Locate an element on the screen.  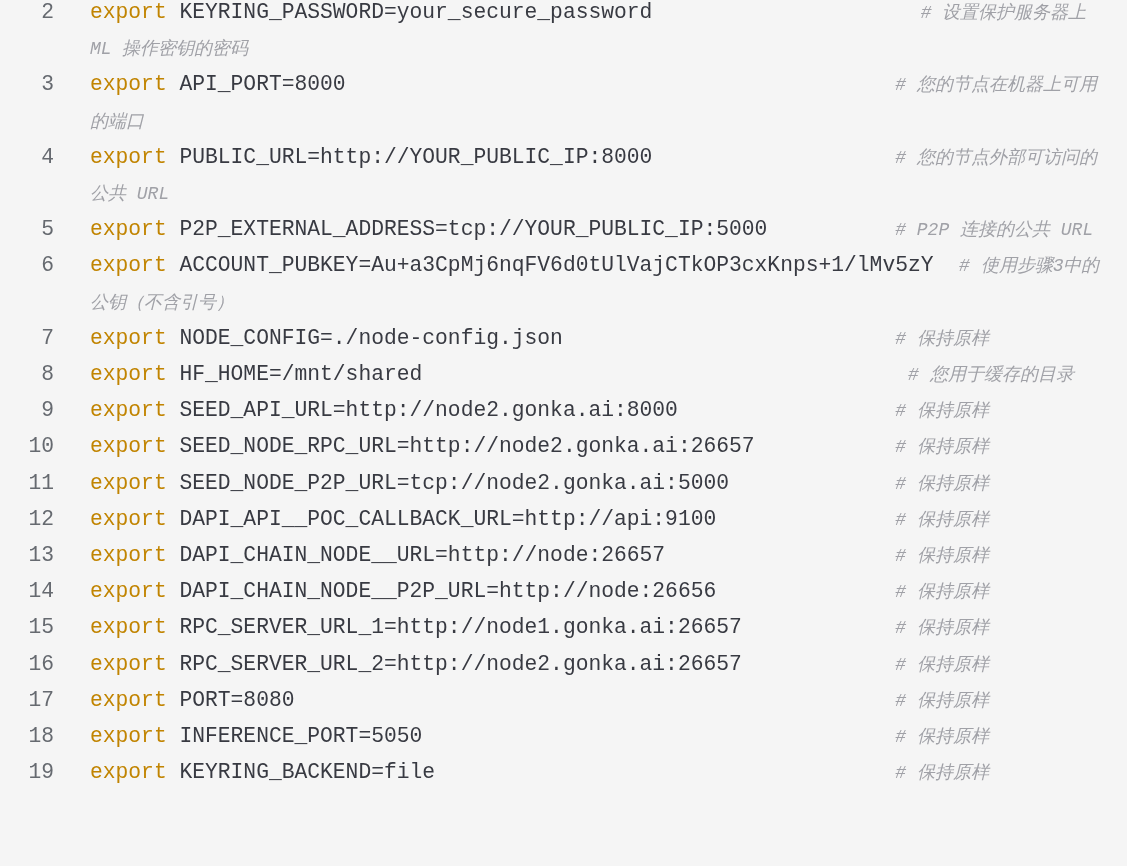
code-line: export PORT=8080 # 保持原样 is located at coordinates (541, 700).